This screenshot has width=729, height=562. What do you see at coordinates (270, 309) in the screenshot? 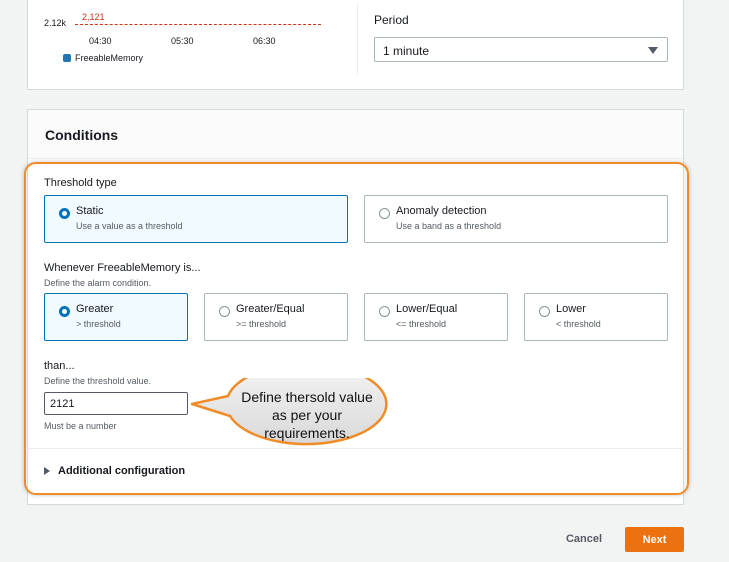
I see `option-title: Greater/Equal` at bounding box center [270, 309].